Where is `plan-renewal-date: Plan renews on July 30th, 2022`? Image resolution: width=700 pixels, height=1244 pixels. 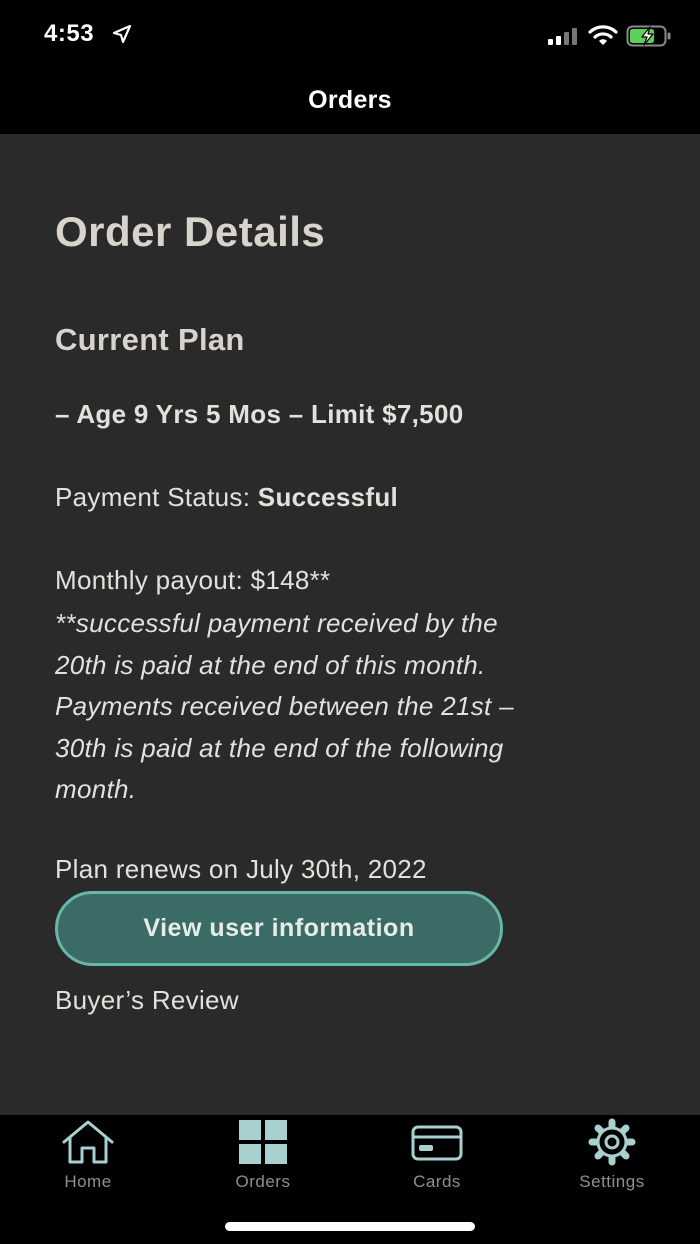 plan-renewal-date: Plan renews on July 30th, 2022 is located at coordinates (241, 869).